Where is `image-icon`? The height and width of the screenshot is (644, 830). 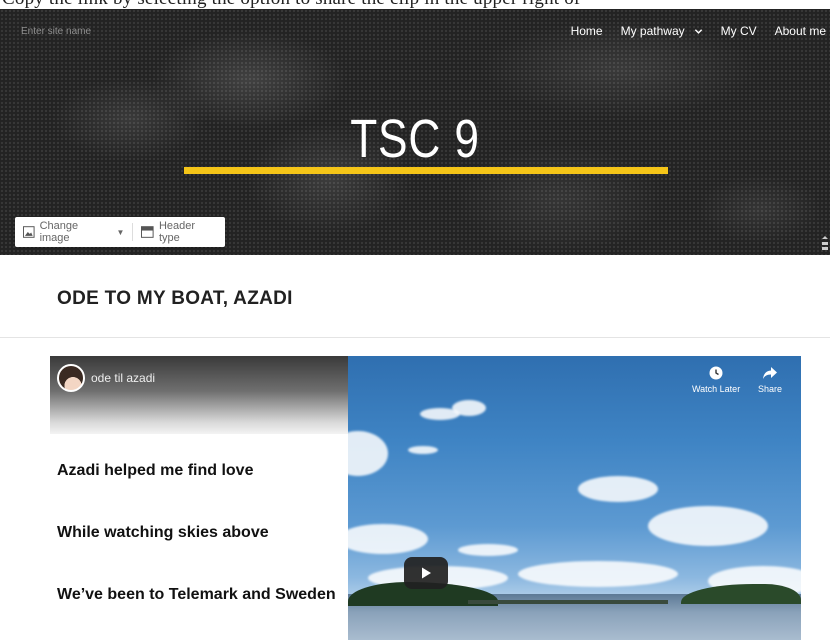 image-icon is located at coordinates (29, 232).